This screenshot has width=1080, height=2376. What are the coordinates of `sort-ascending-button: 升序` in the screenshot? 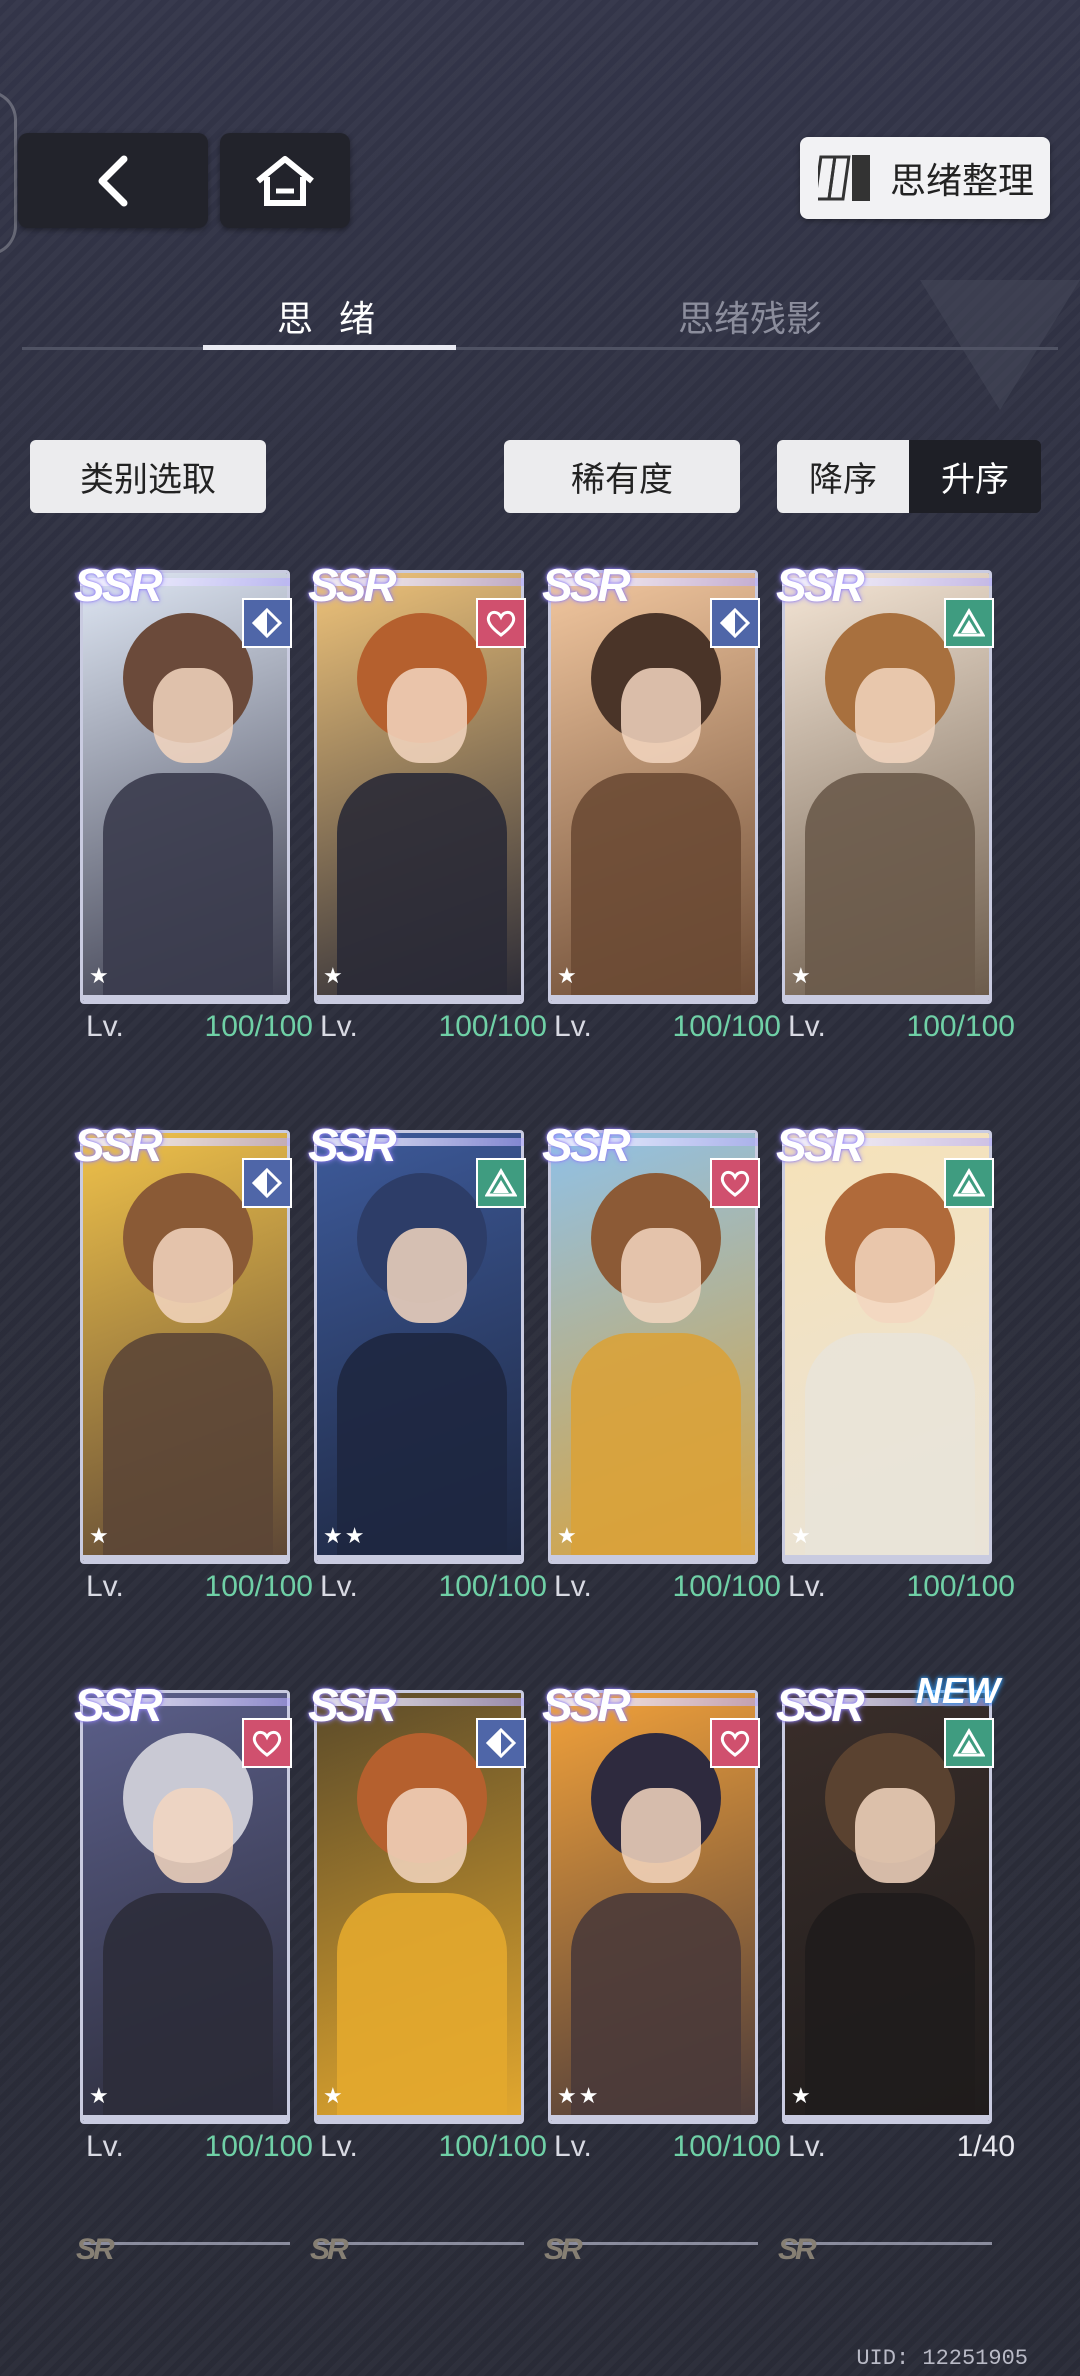 It's located at (975, 476).